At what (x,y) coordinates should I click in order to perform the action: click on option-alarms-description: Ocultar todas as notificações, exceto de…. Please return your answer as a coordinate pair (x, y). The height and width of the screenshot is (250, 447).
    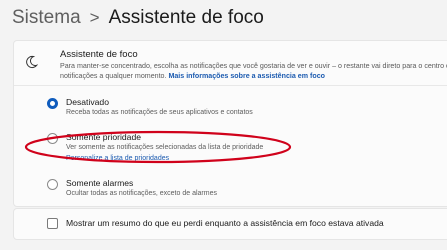
    Looking at the image, I should click on (141, 193).